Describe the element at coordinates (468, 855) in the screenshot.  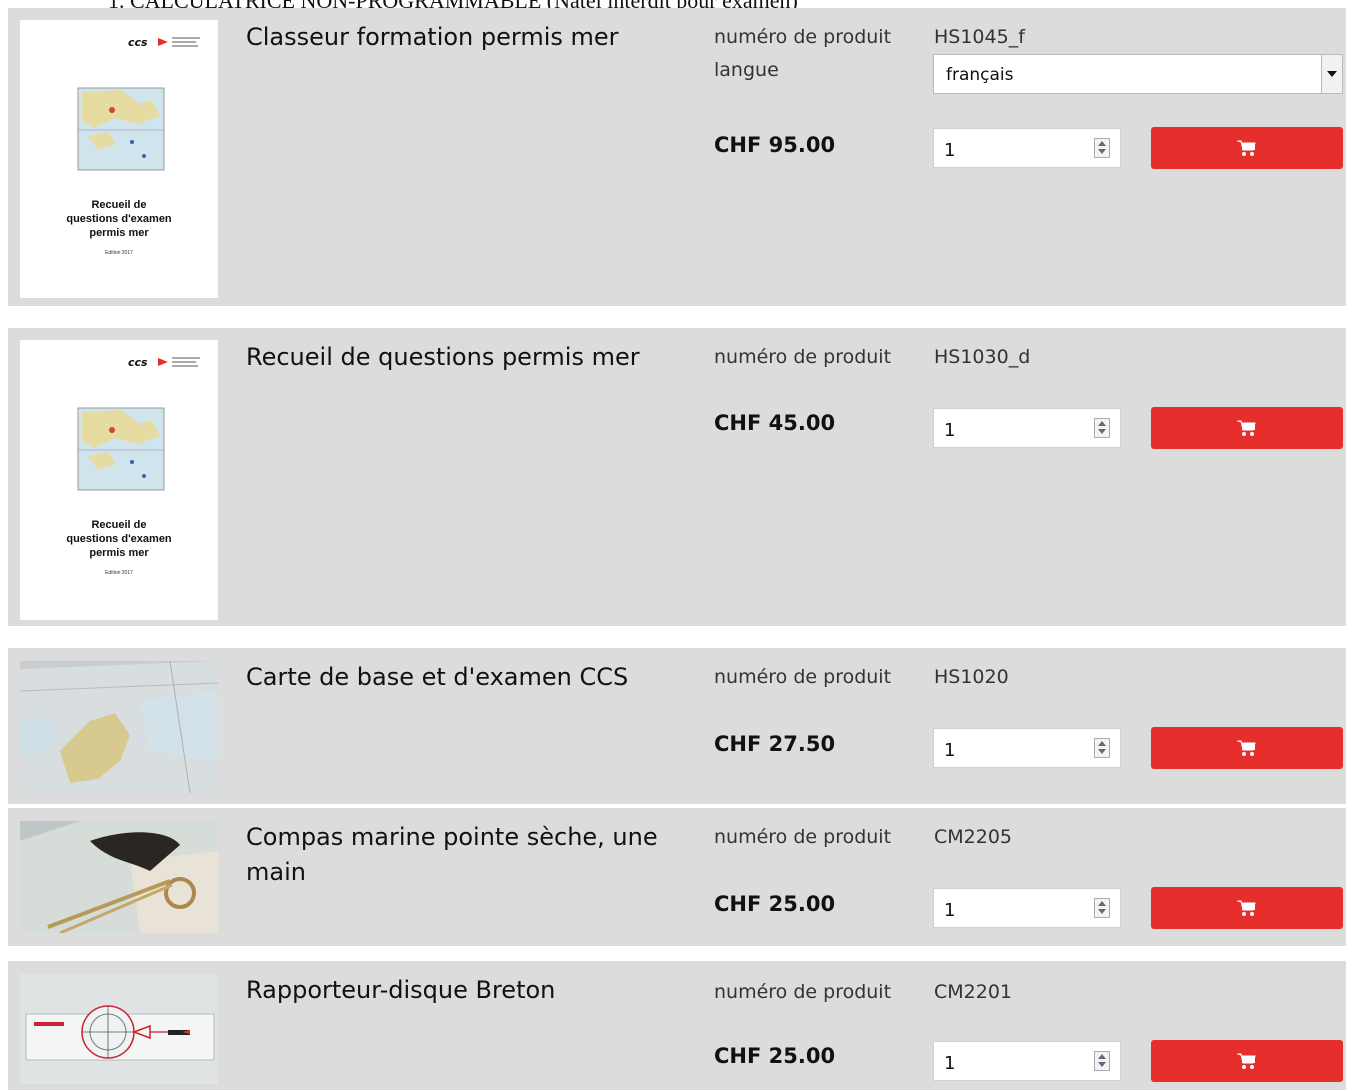
I see `product-title: Compas marine pointe sèche, une main` at that location.